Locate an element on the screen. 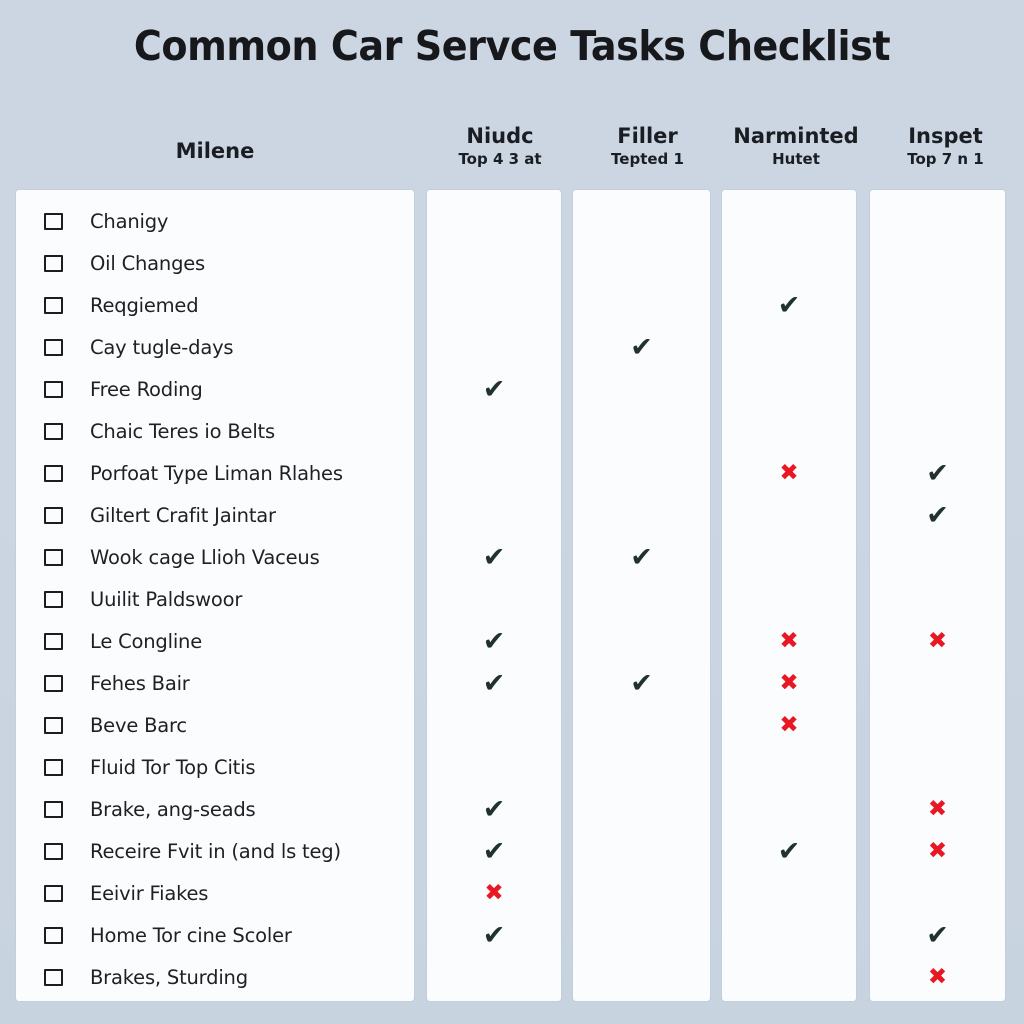  task-row: Porfoat Type Liman Rlahes is located at coordinates (215, 473).